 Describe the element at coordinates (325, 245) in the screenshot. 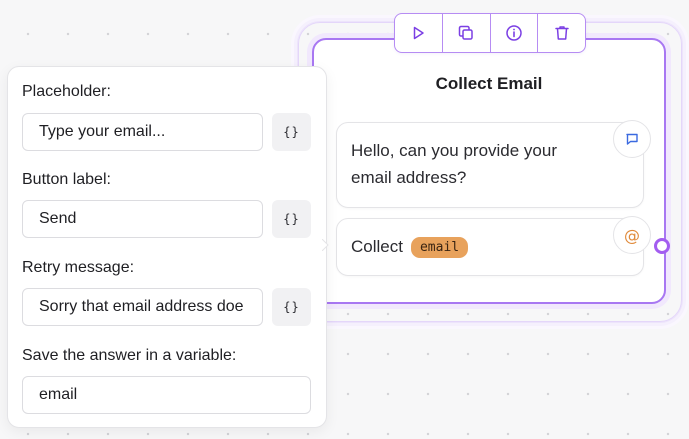

I see `popover-arrow` at that location.